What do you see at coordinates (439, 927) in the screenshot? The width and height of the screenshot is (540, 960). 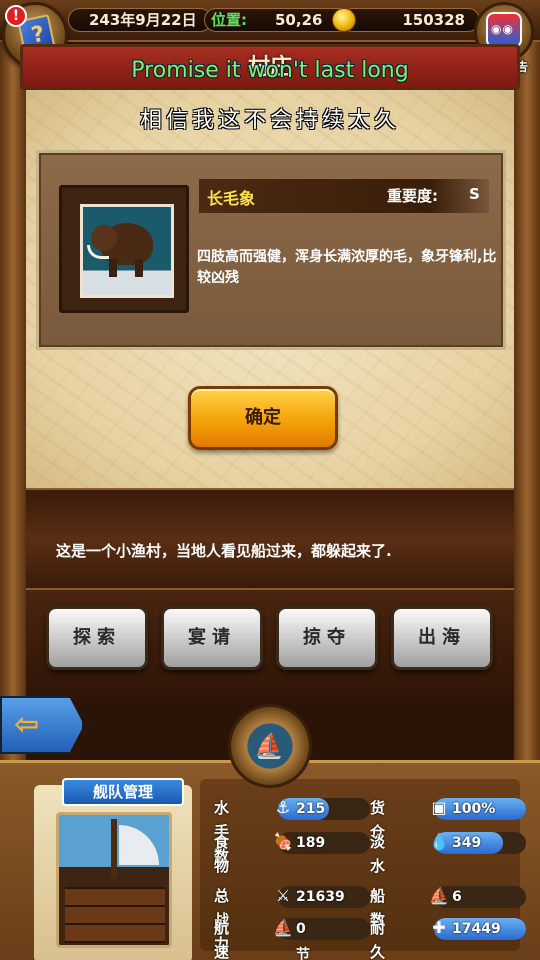 I see `durability-icon: ✚` at bounding box center [439, 927].